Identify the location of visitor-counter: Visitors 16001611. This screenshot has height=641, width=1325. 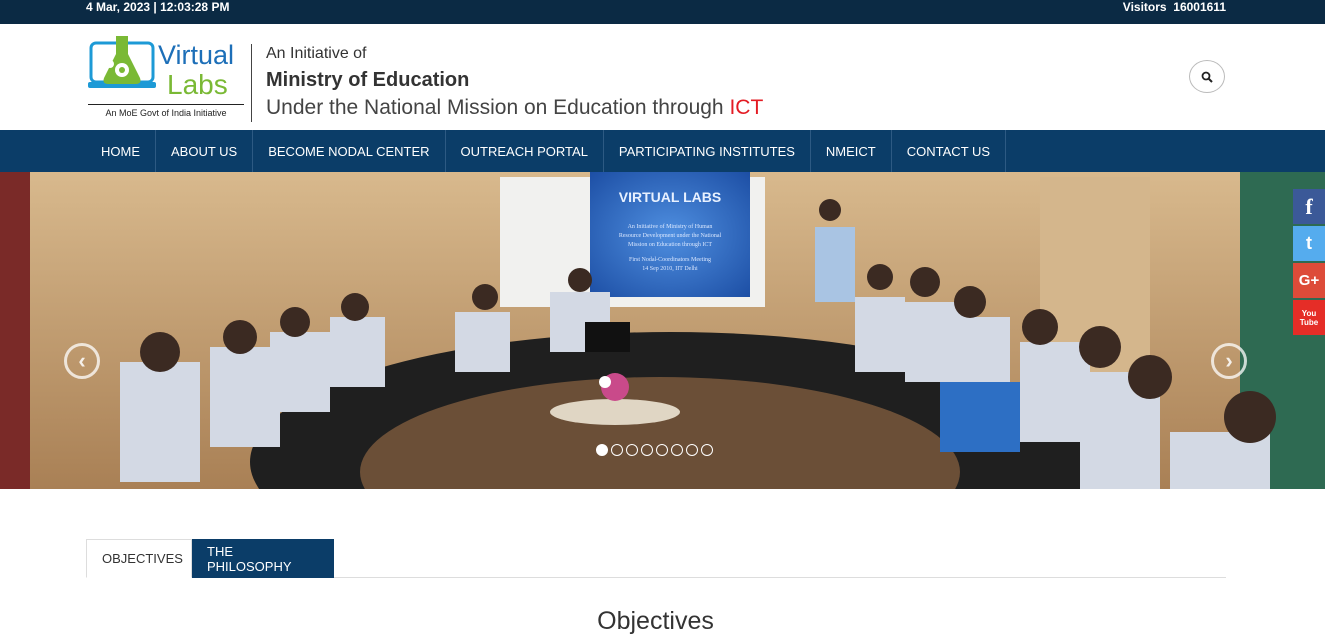
(1174, 7).